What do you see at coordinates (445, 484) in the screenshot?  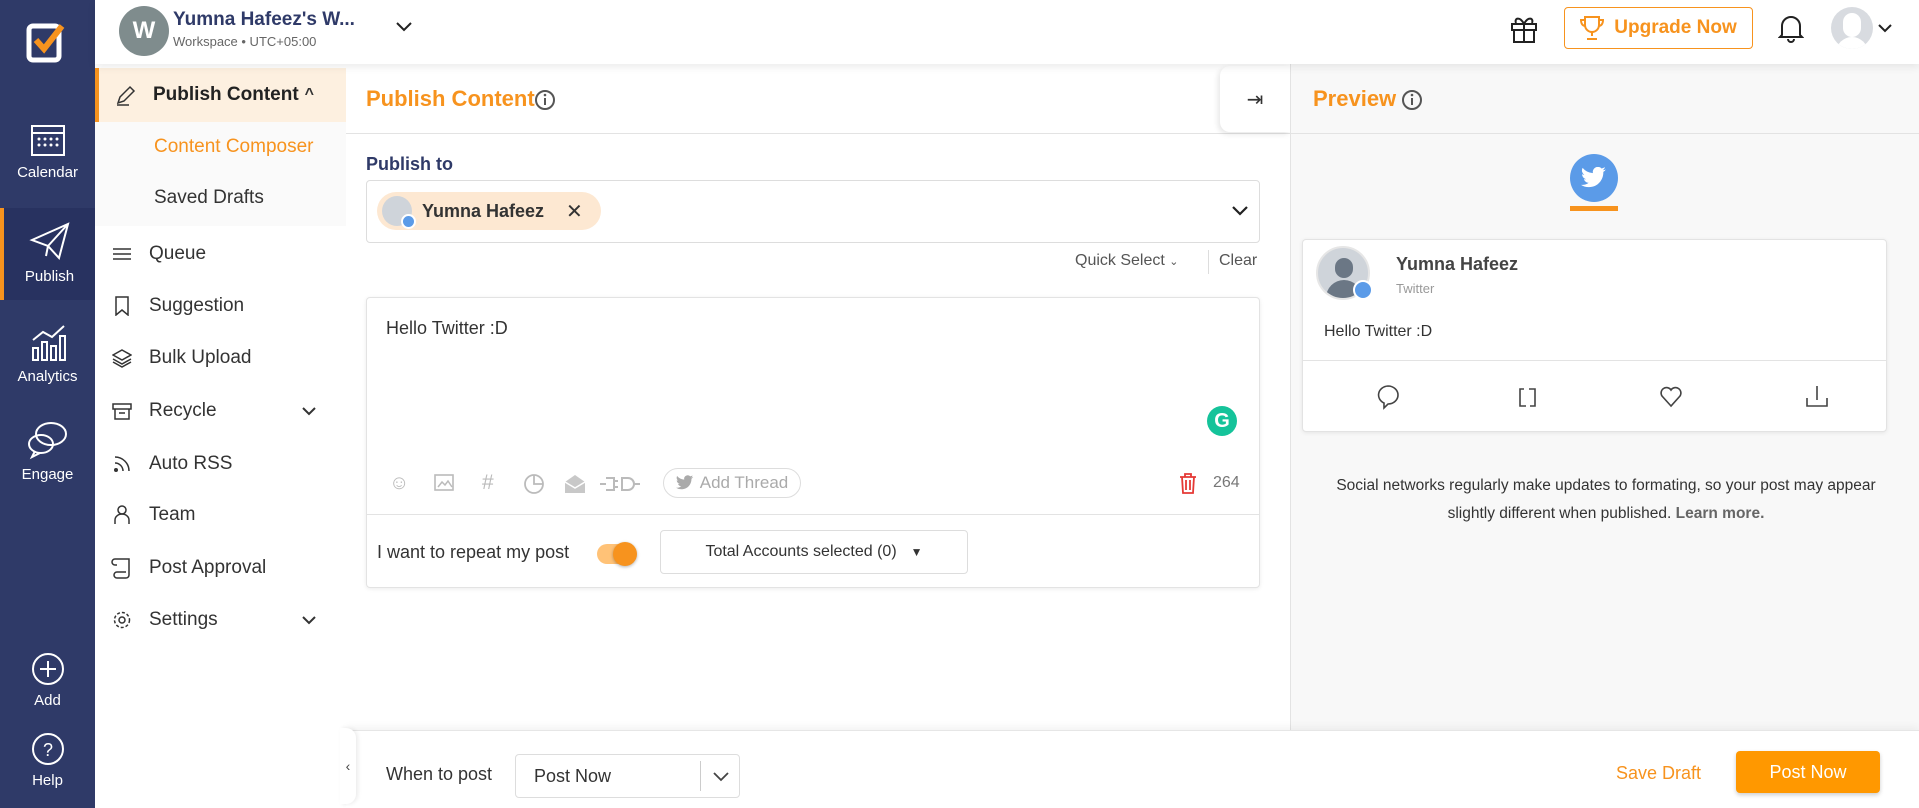 I see `image-icon` at bounding box center [445, 484].